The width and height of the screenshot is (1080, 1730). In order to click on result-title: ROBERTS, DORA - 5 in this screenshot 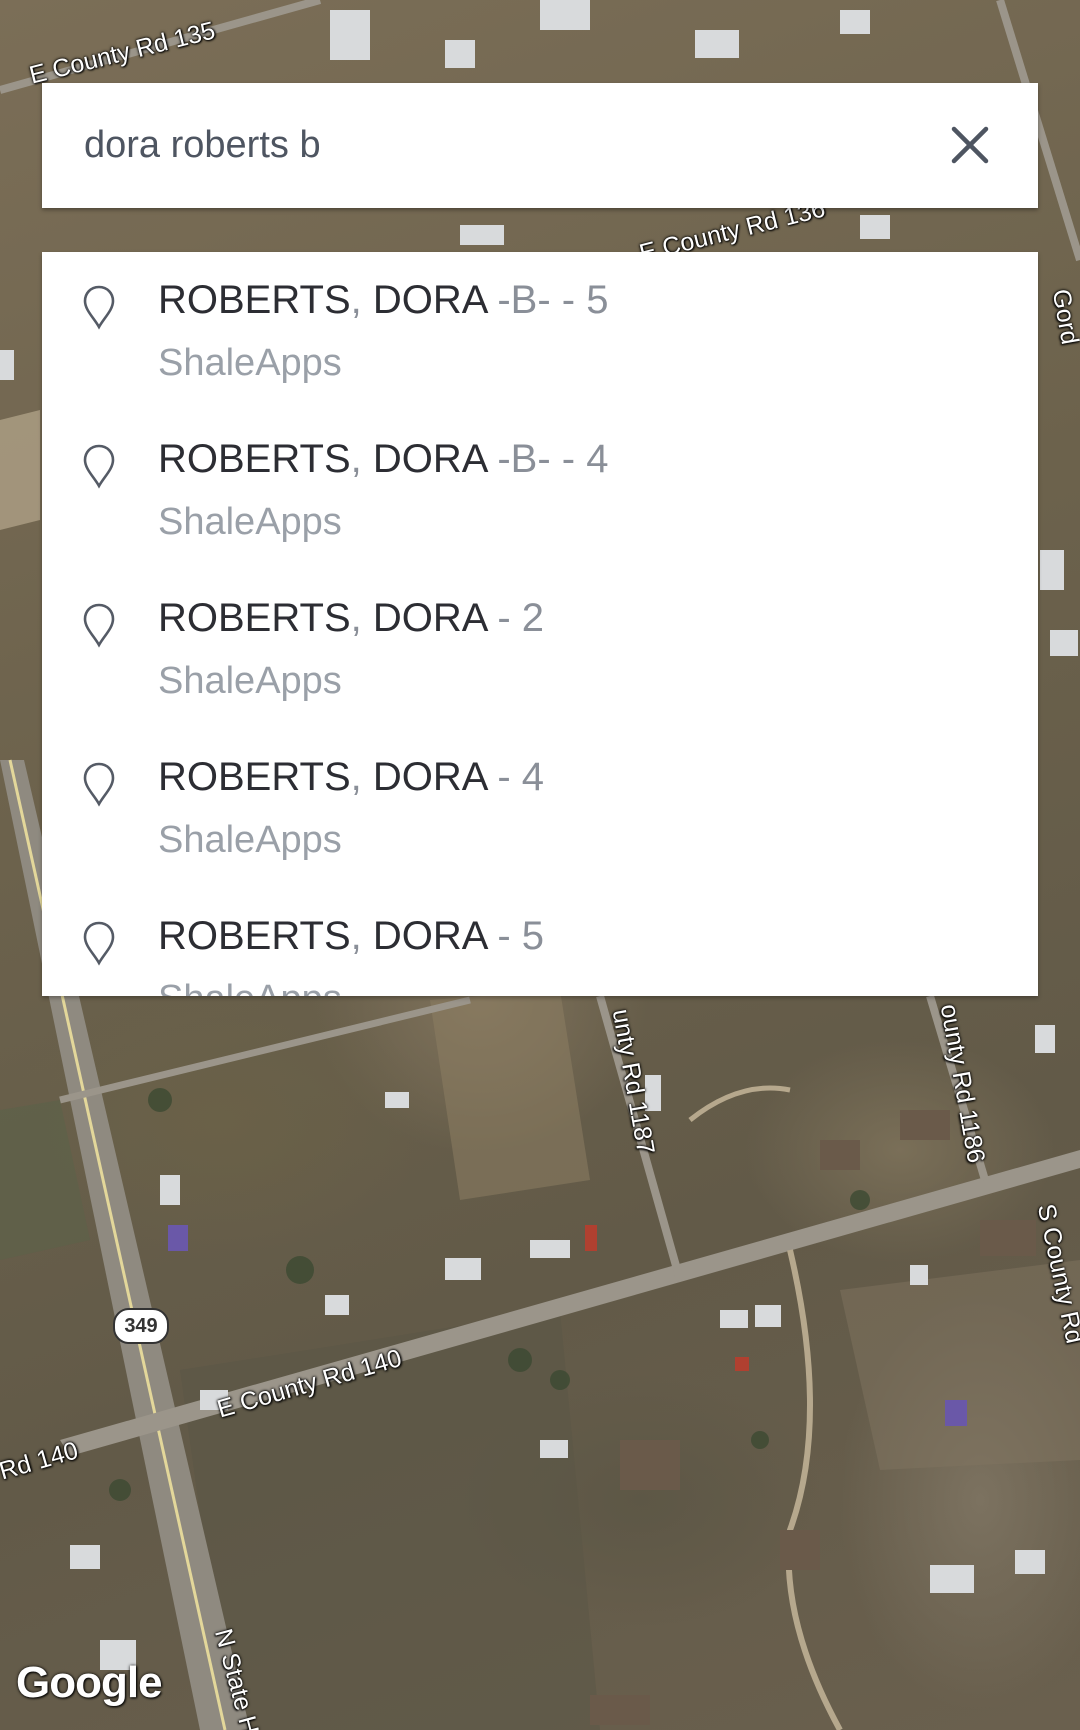, I will do `click(351, 936)`.